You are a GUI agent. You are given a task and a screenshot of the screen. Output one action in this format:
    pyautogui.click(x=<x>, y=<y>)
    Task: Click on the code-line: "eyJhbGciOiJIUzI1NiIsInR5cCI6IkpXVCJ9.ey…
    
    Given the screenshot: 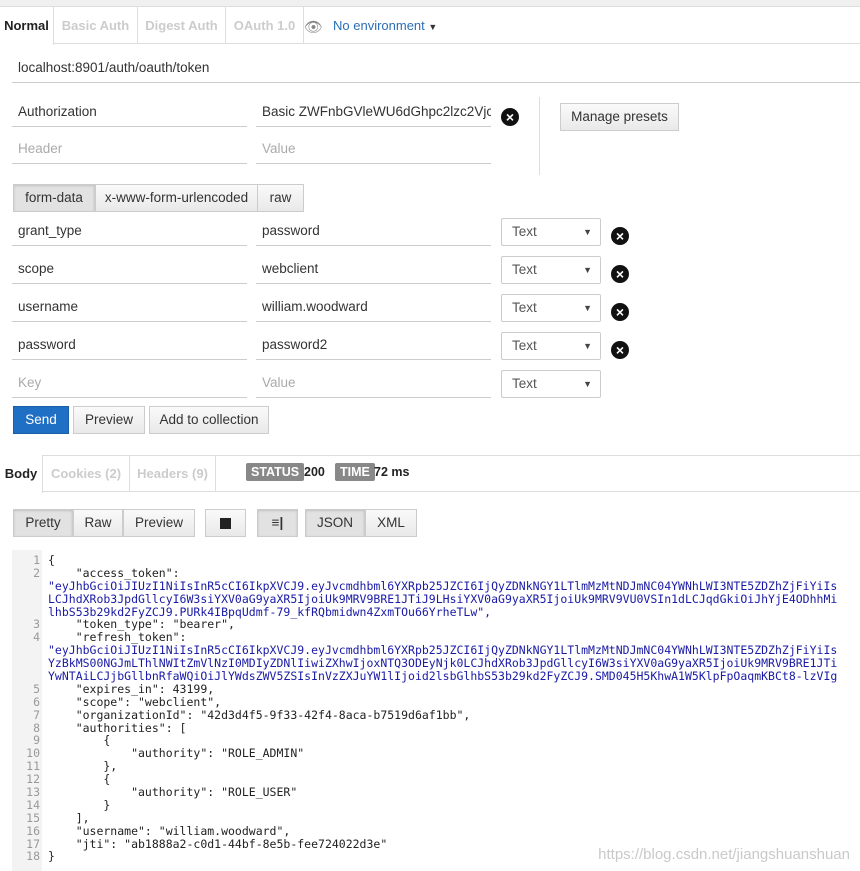 What is the action you would take?
    pyautogui.click(x=436, y=585)
    